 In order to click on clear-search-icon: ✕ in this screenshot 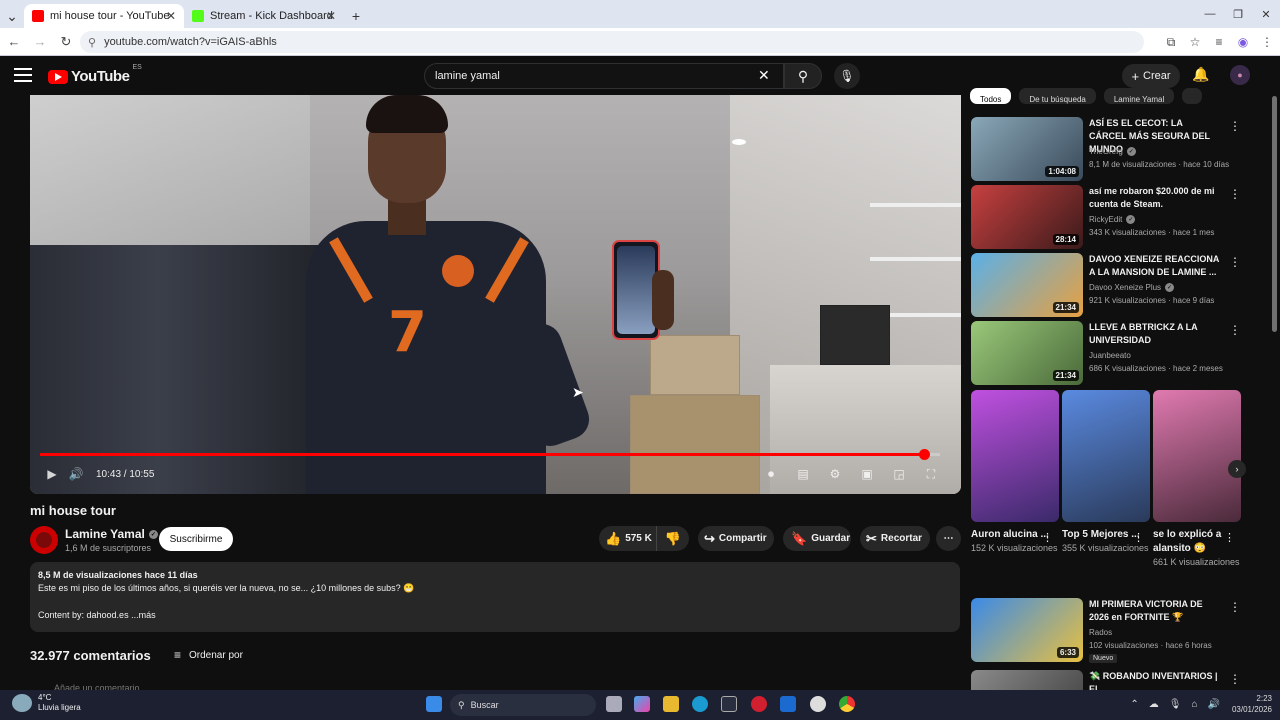, I will do `click(764, 75)`.